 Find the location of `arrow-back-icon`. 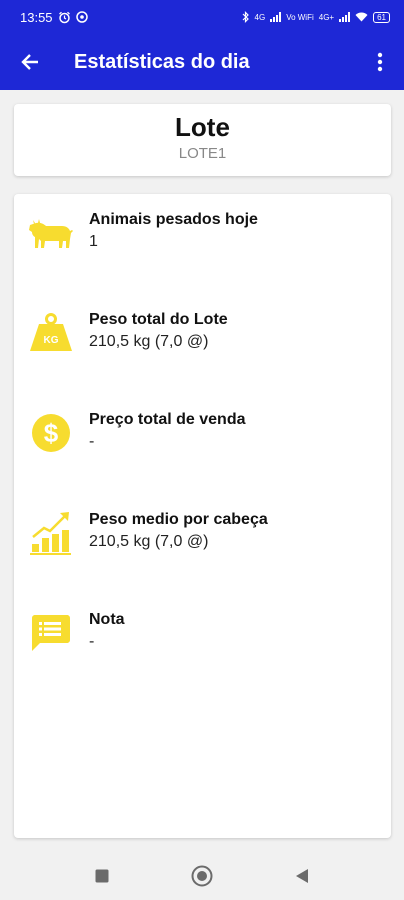

arrow-back-icon is located at coordinates (29, 62).